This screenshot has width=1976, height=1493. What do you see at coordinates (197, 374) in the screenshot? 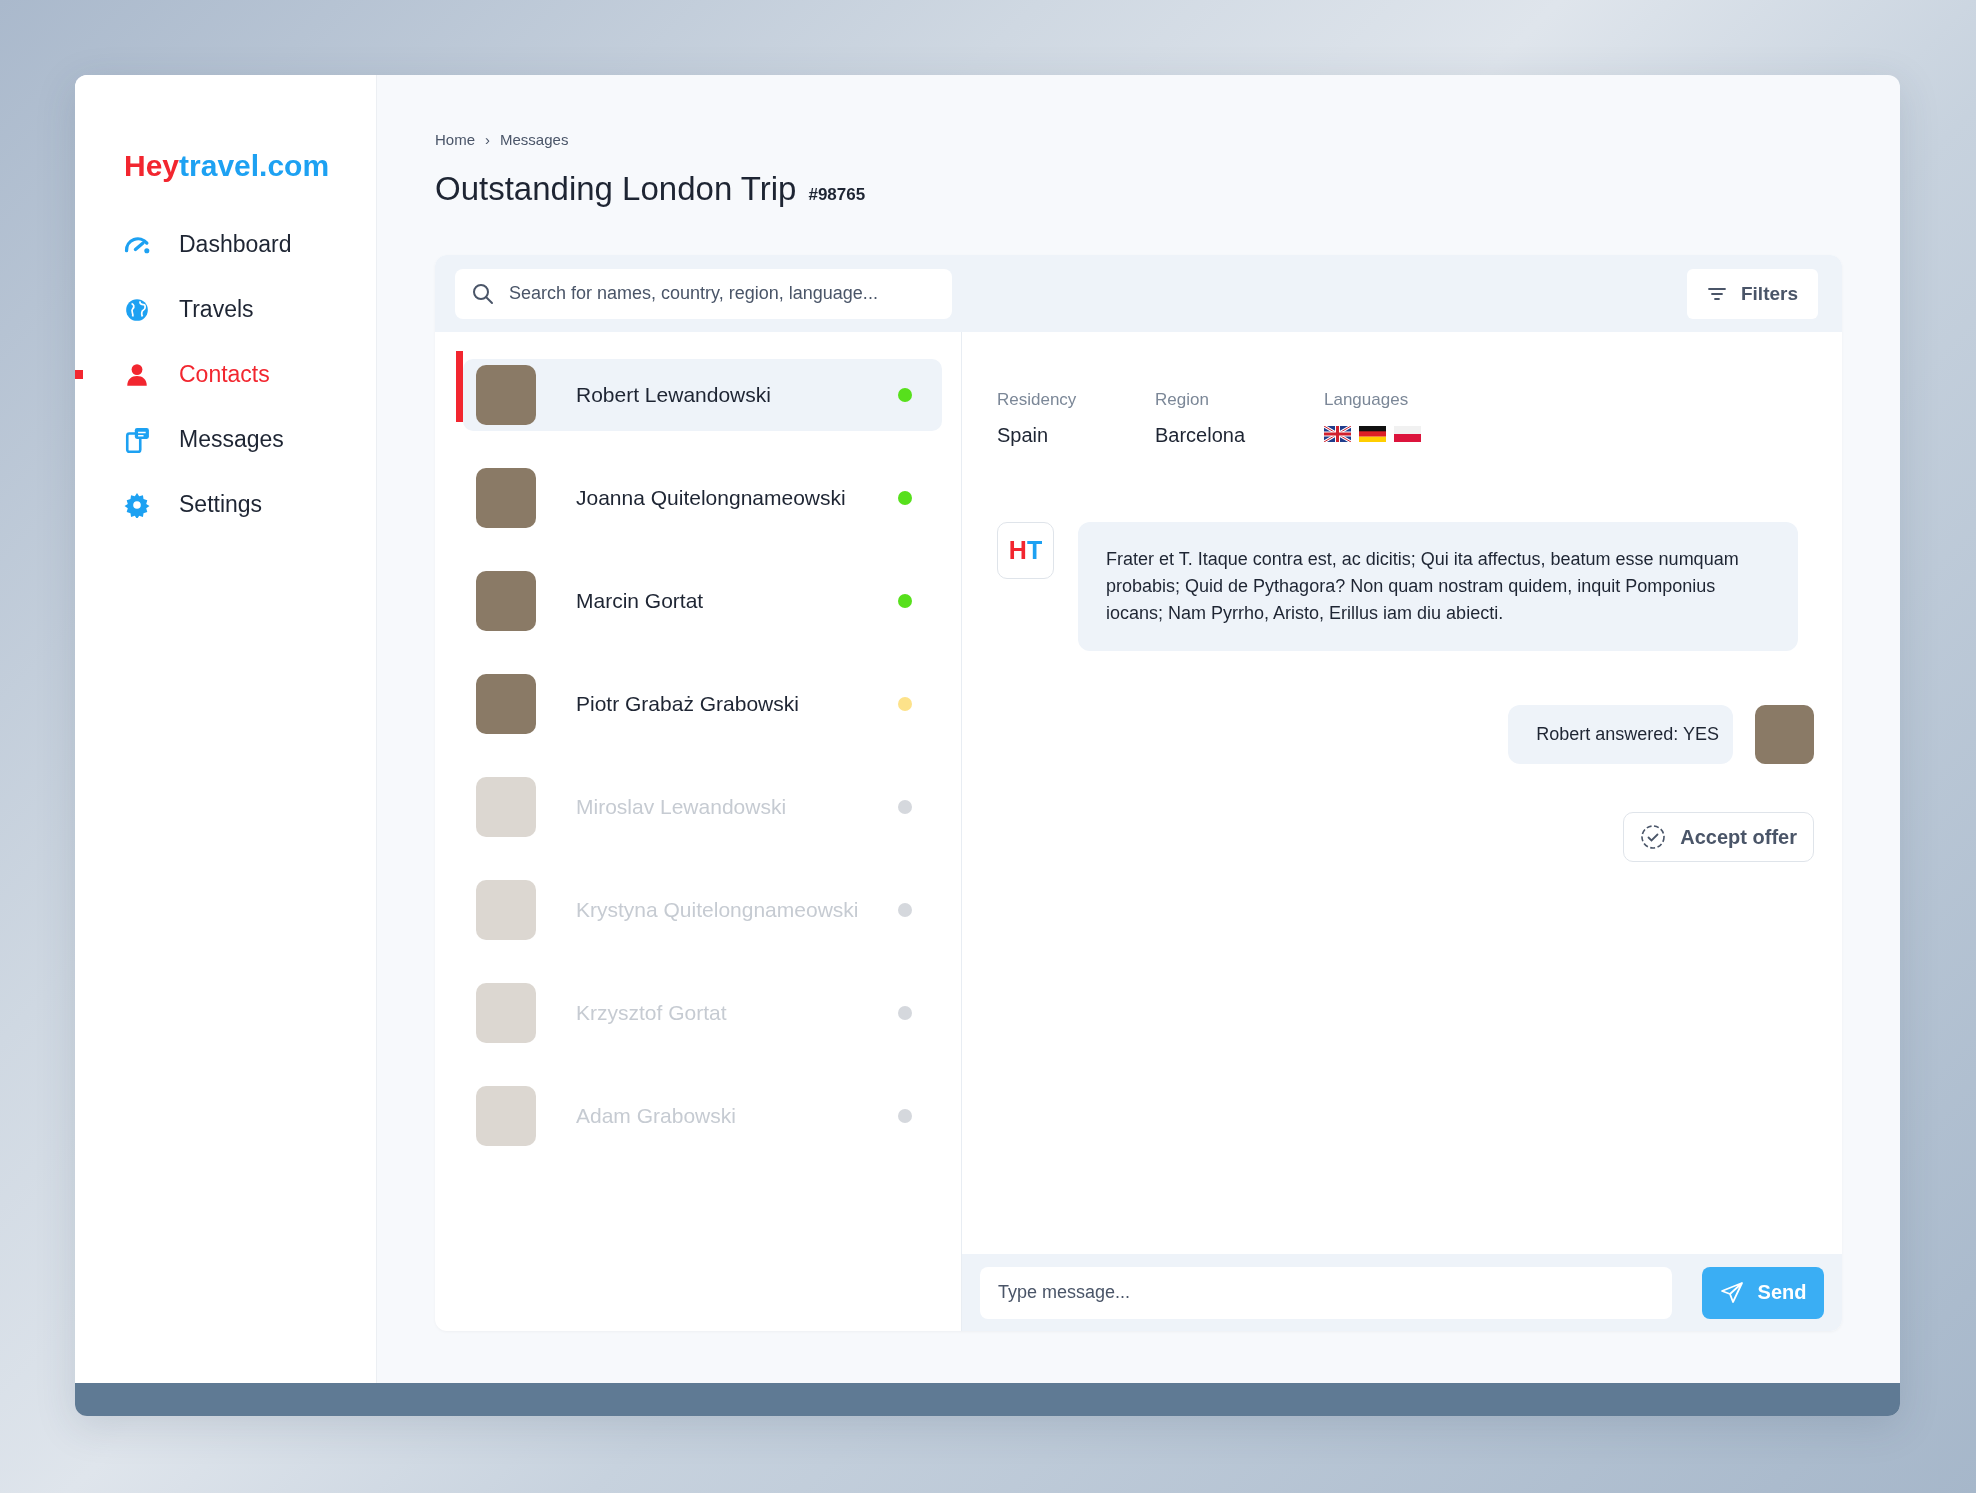
I see `nav-item: Contacts` at bounding box center [197, 374].